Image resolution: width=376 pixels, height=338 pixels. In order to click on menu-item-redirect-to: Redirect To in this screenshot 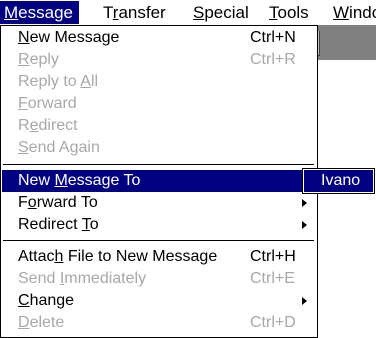, I will do `click(158, 225)`.